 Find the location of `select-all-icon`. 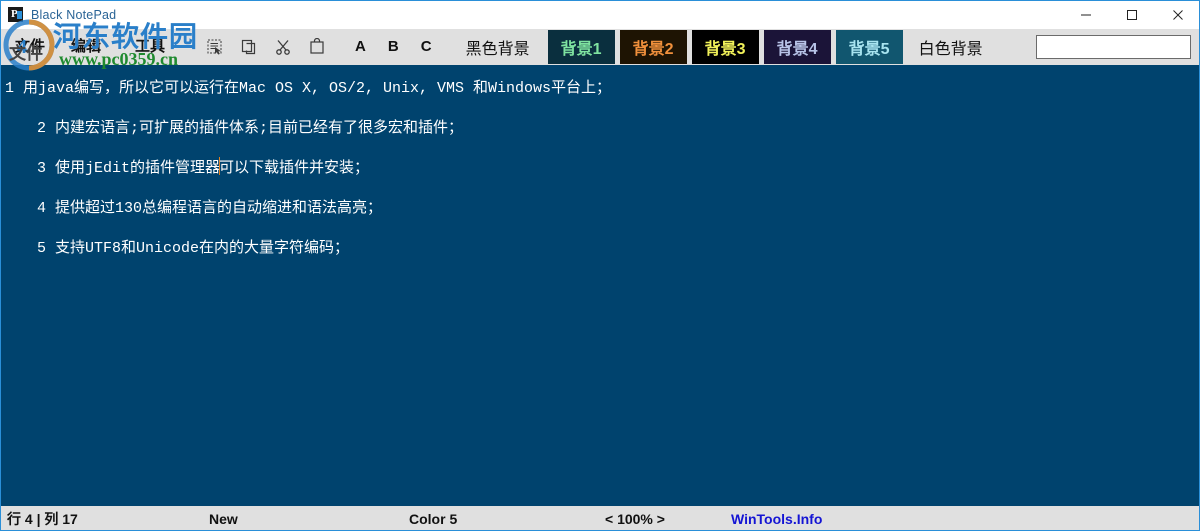

select-all-icon is located at coordinates (215, 47).